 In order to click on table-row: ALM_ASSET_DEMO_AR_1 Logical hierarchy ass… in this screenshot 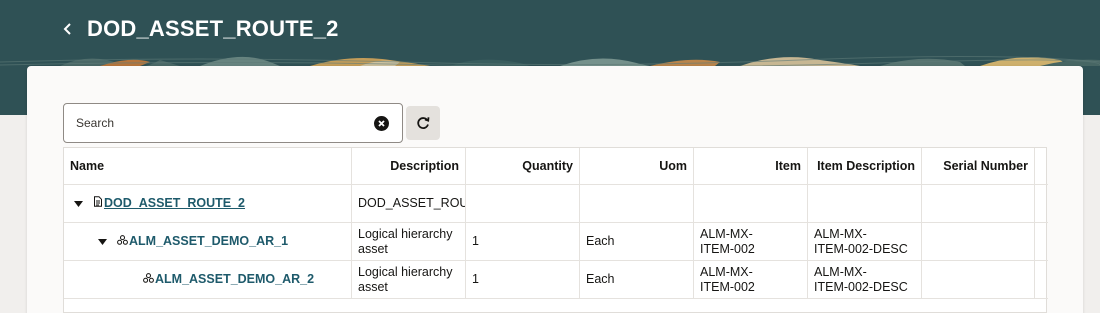, I will do `click(556, 242)`.